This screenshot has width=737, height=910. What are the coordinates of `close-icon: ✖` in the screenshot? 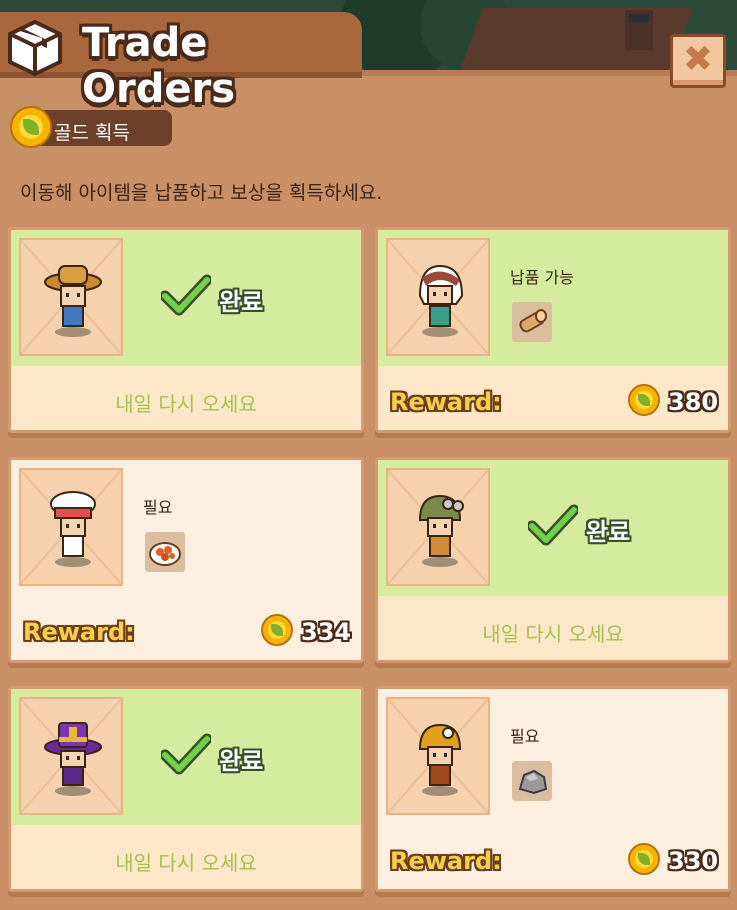 It's located at (698, 59).